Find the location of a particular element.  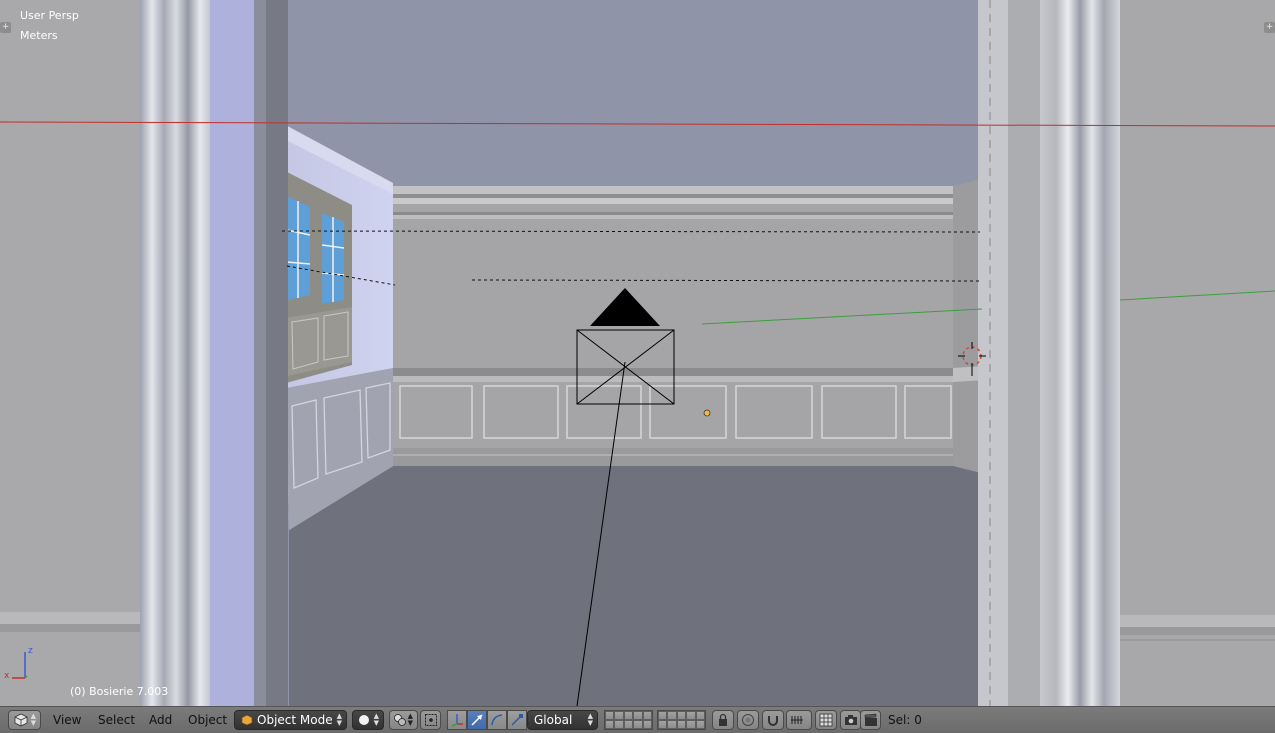

transform-orientation-selector: Global ▲ ▼ is located at coordinates (562, 720).